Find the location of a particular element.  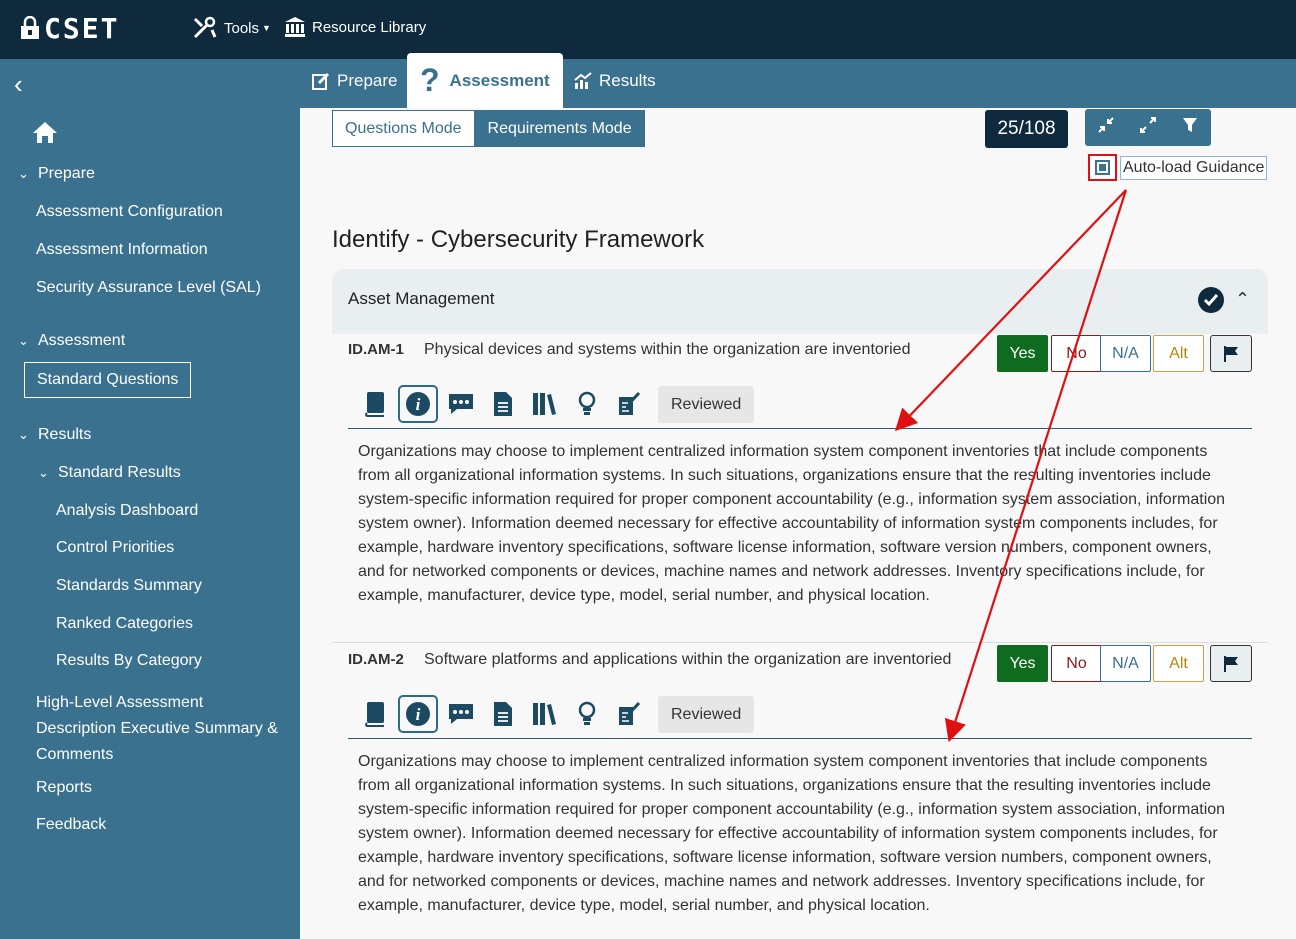

requirements-mode-button: Requirements Mode is located at coordinates (559, 128).